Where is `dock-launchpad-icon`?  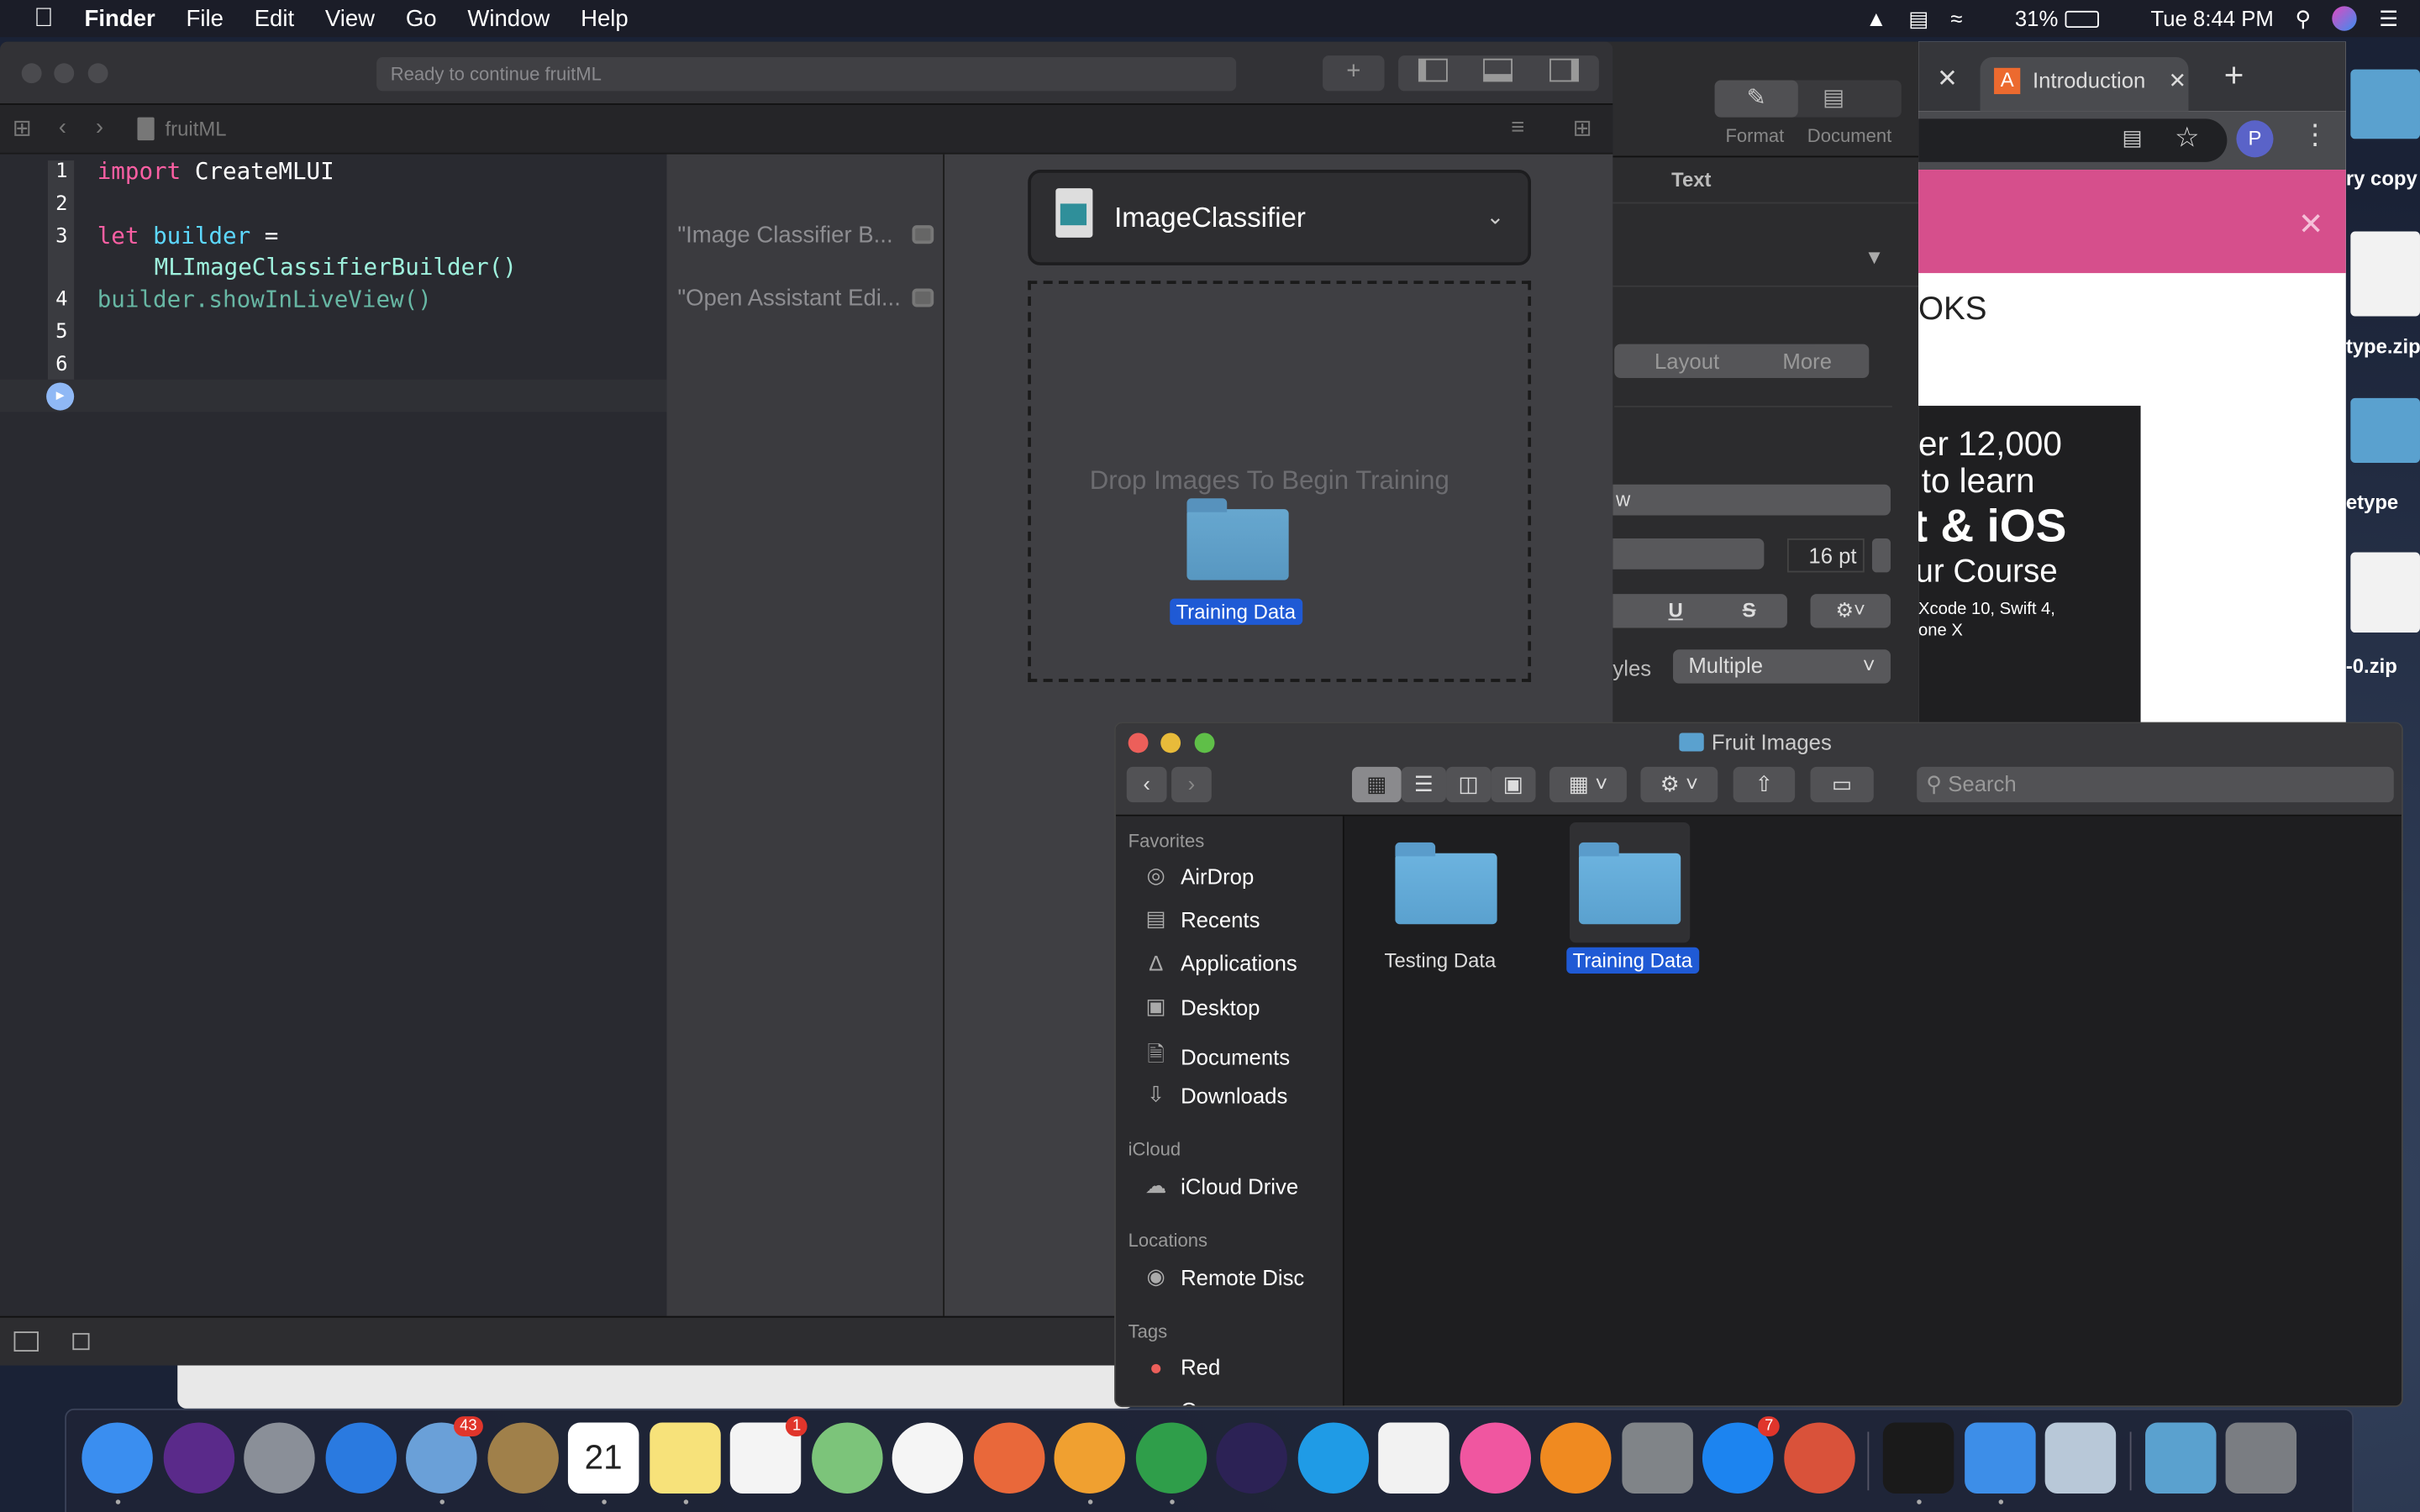 dock-launchpad-icon is located at coordinates (279, 1458).